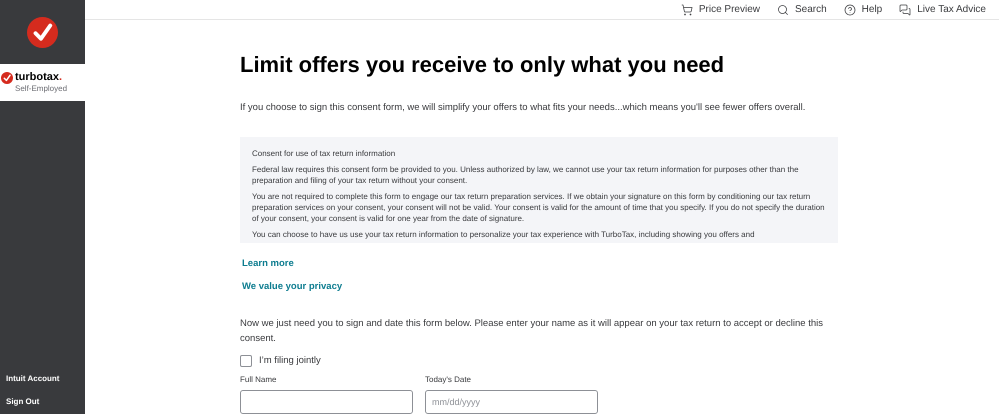 This screenshot has width=999, height=414. Describe the element at coordinates (850, 10) in the screenshot. I see `help-icon` at that location.